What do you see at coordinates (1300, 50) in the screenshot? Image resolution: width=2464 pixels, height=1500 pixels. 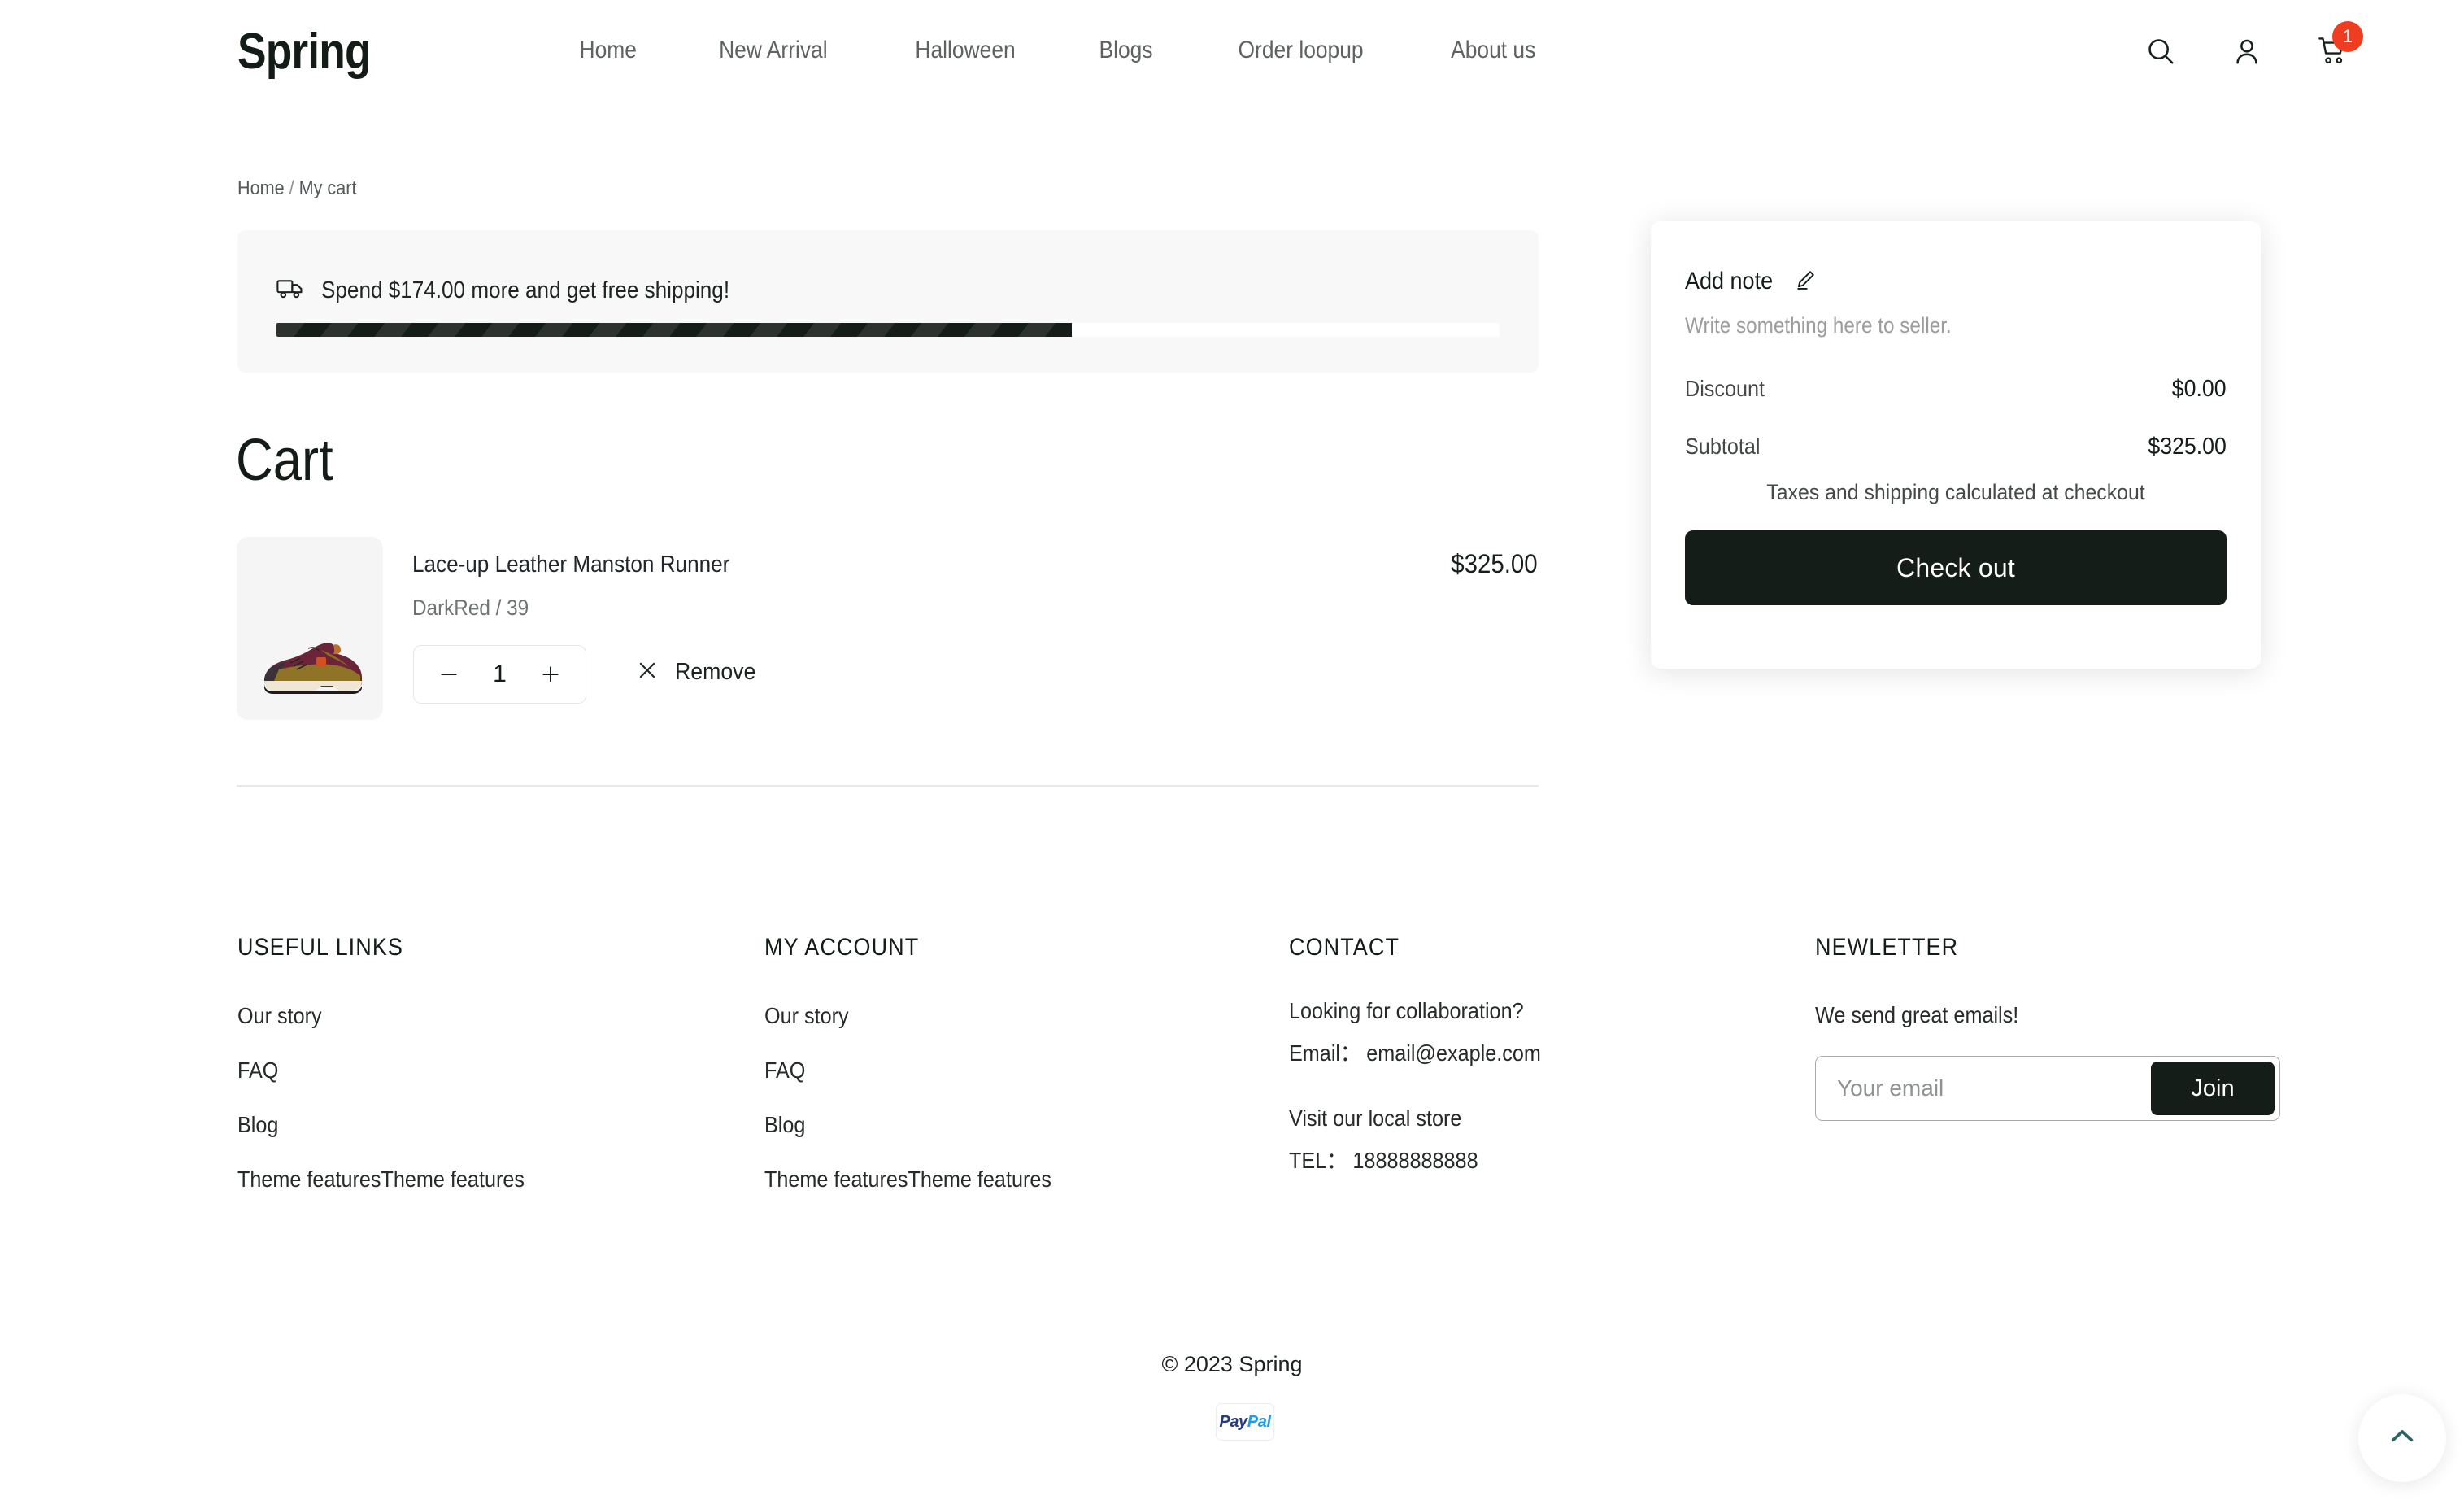 I see `nav-item-order-loopup: Order loopup` at bounding box center [1300, 50].